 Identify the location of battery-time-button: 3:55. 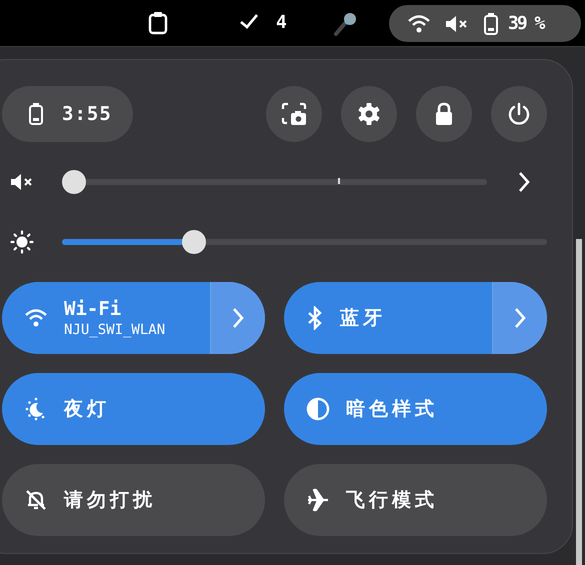
(67, 114).